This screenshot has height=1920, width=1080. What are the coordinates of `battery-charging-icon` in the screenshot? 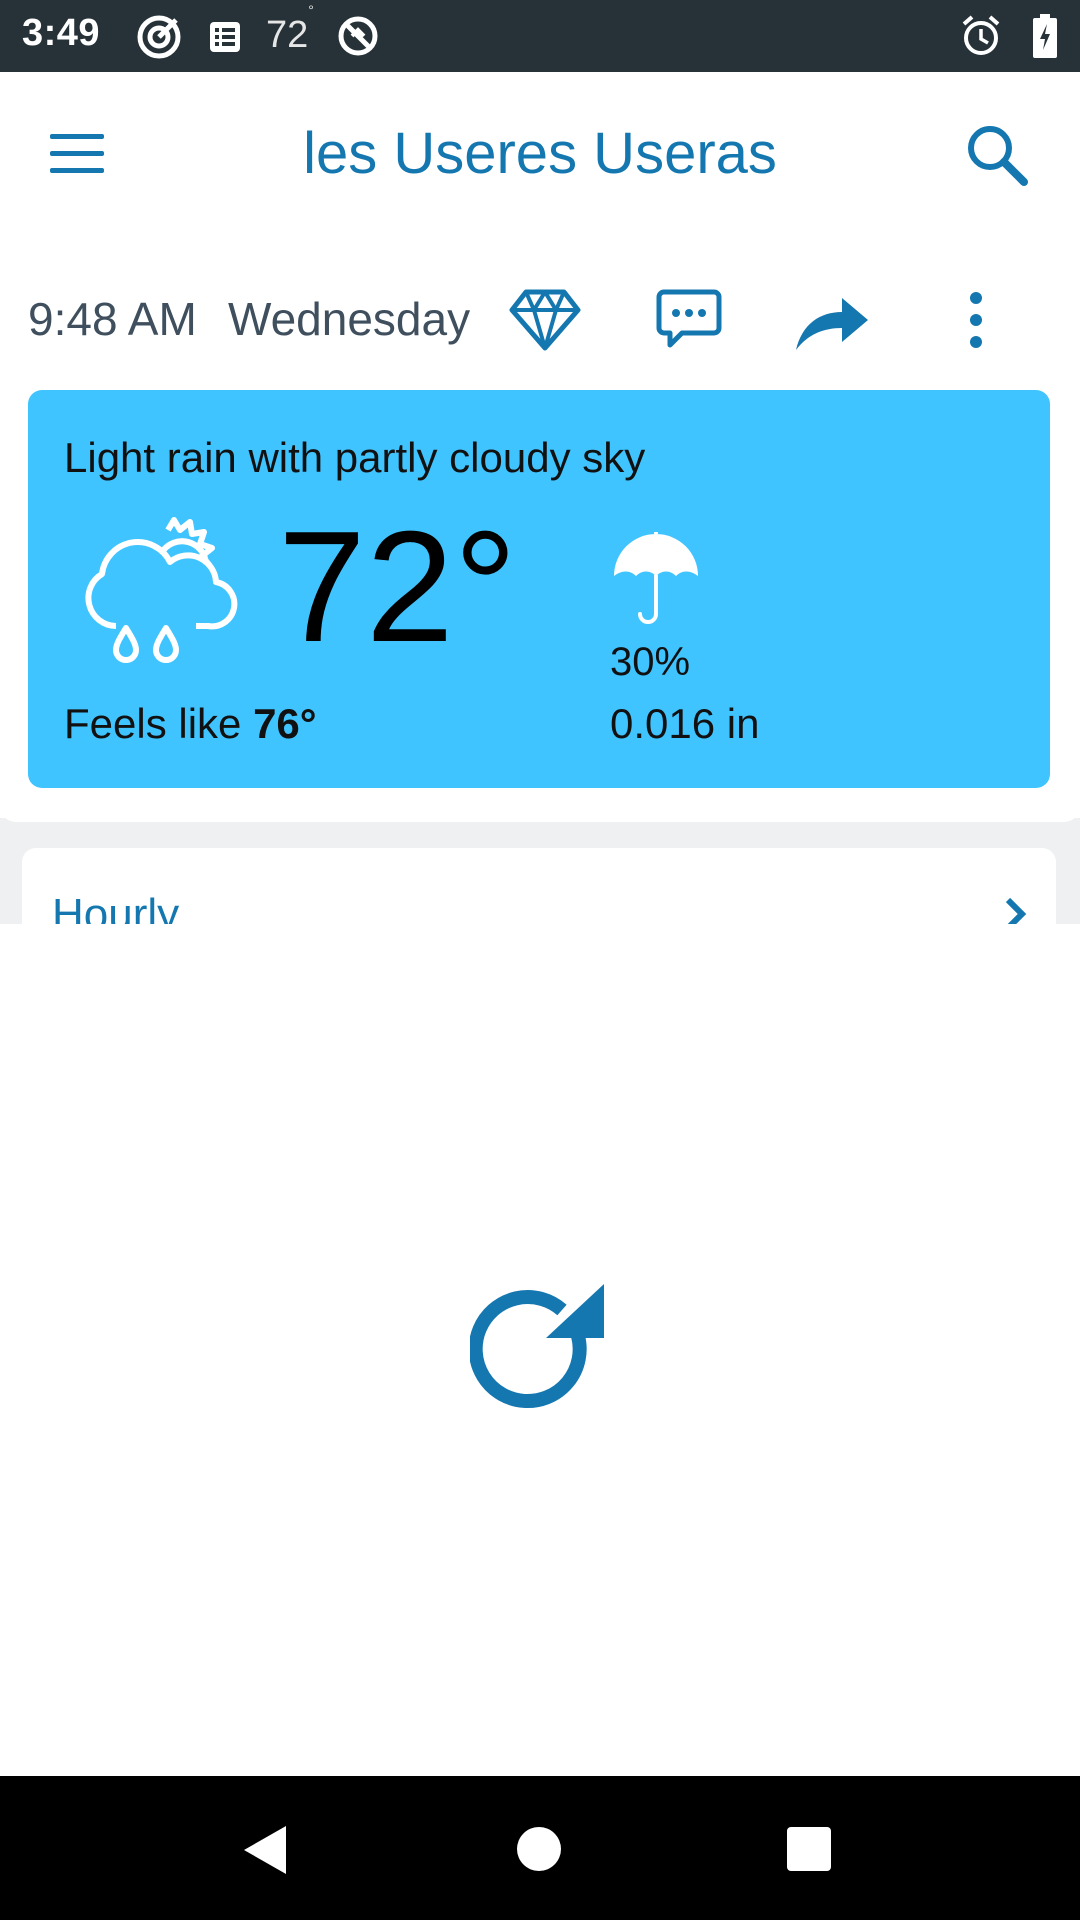 It's located at (1045, 38).